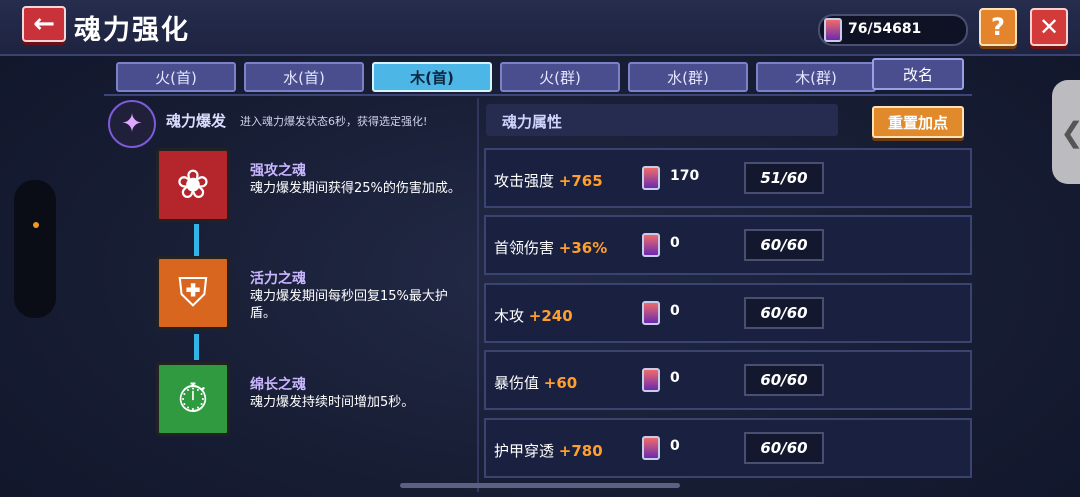 This screenshot has height=497, width=1080. What do you see at coordinates (580, 181) in the screenshot?
I see `attribute-bonus: +765` at bounding box center [580, 181].